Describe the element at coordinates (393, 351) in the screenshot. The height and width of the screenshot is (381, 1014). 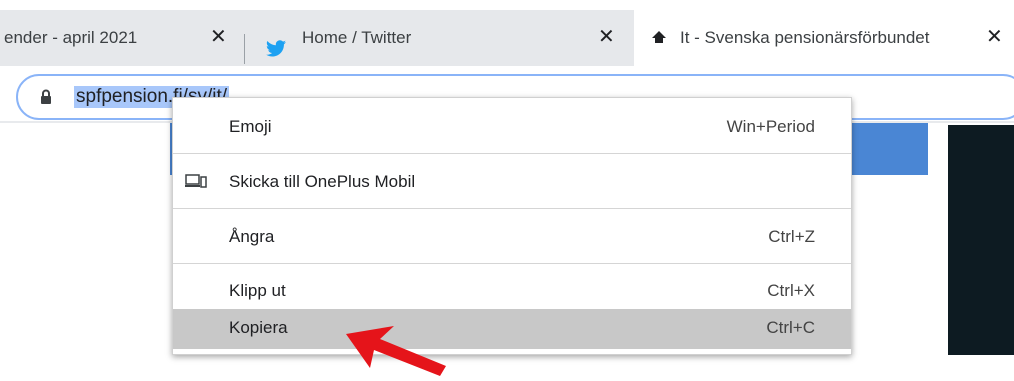
I see `red-arrow-icon` at that location.